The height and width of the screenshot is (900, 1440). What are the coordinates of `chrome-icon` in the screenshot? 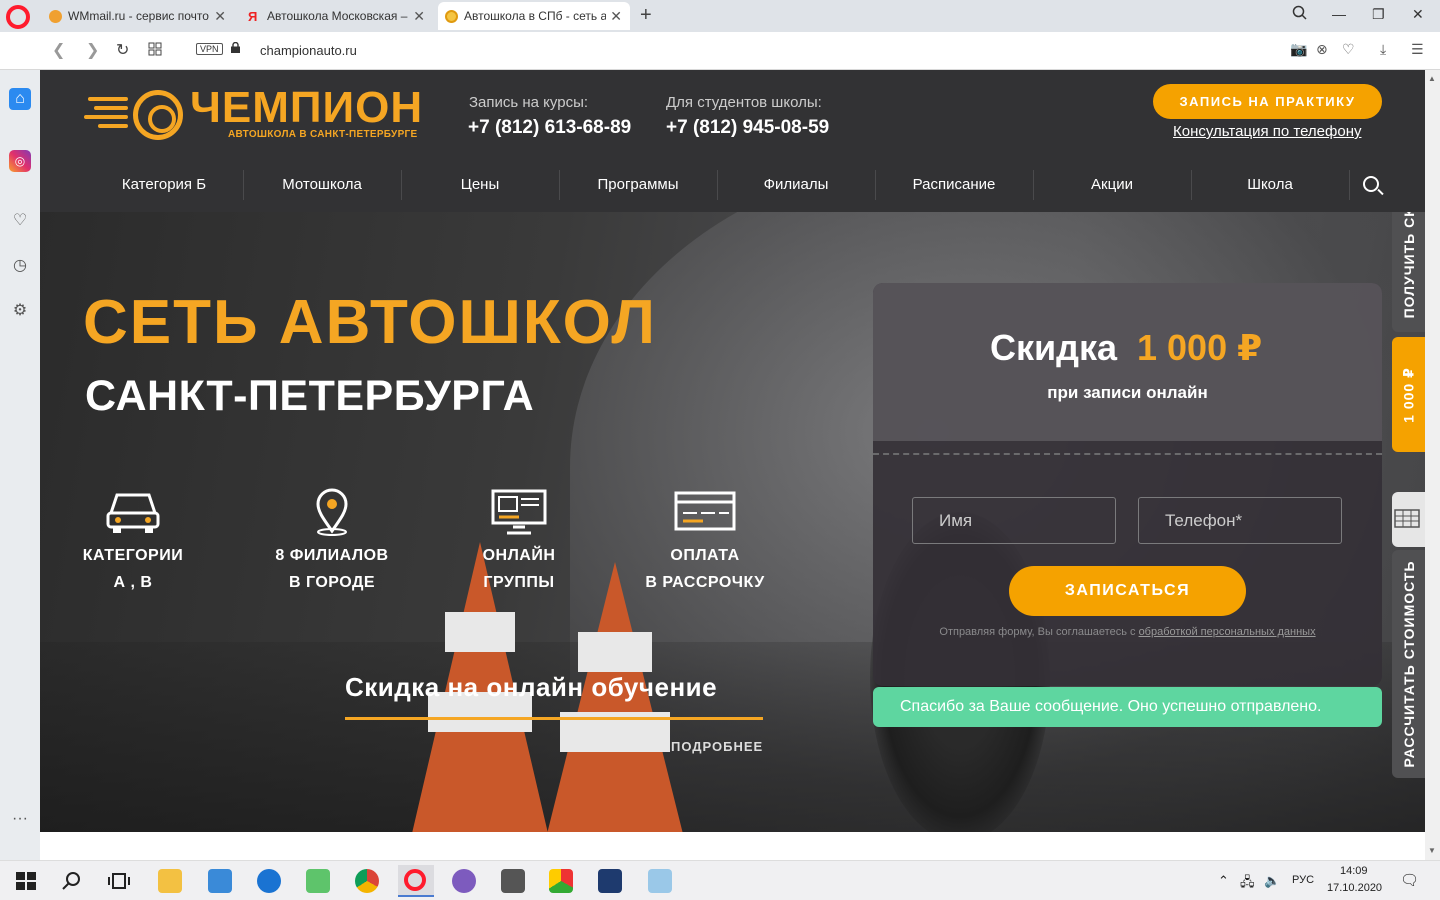 It's located at (367, 881).